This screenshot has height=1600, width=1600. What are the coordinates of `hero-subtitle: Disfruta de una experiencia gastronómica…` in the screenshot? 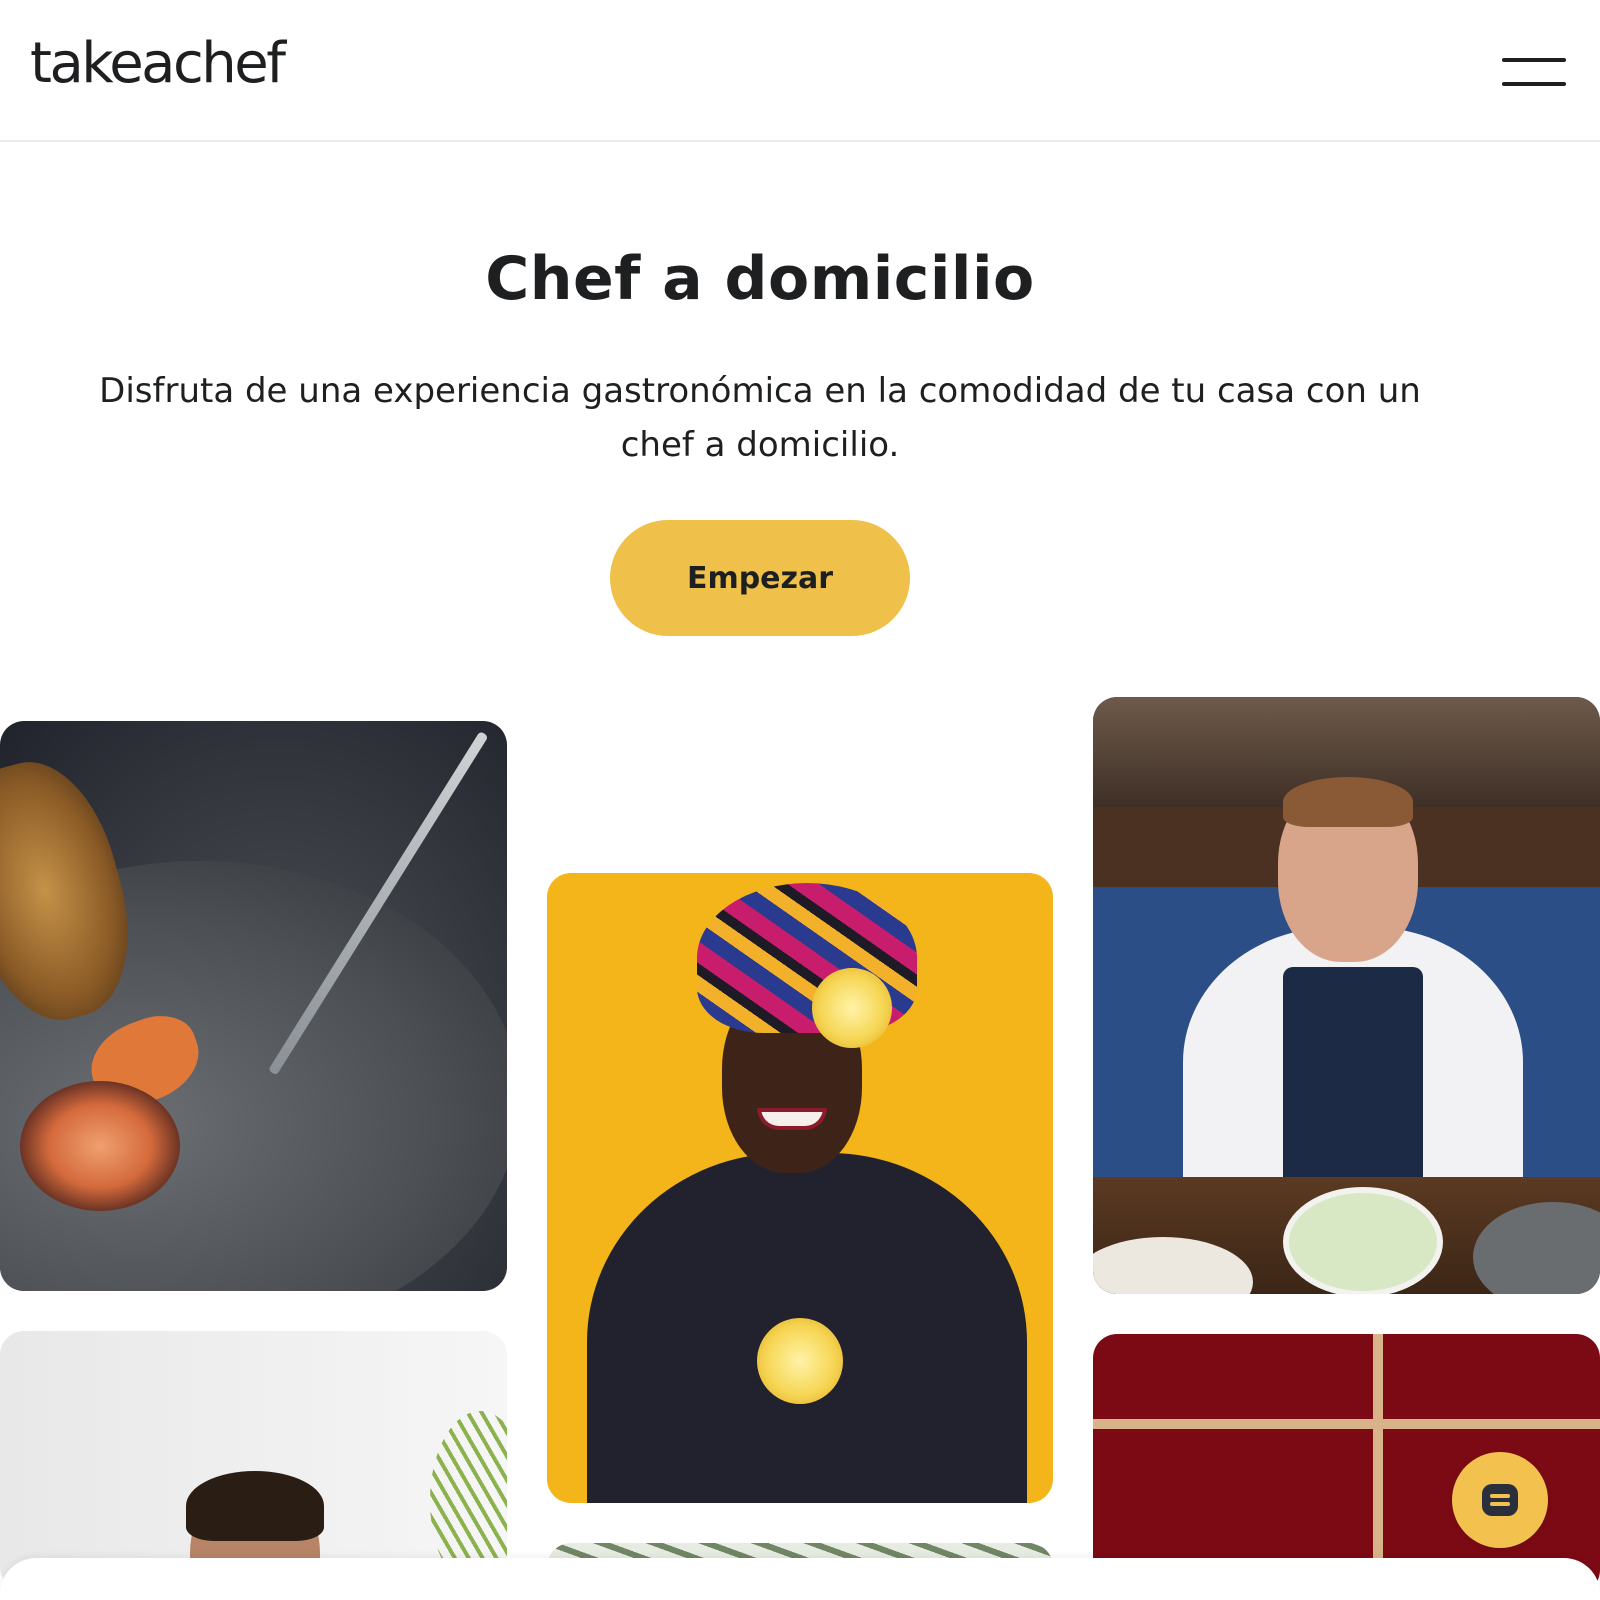 It's located at (760, 418).